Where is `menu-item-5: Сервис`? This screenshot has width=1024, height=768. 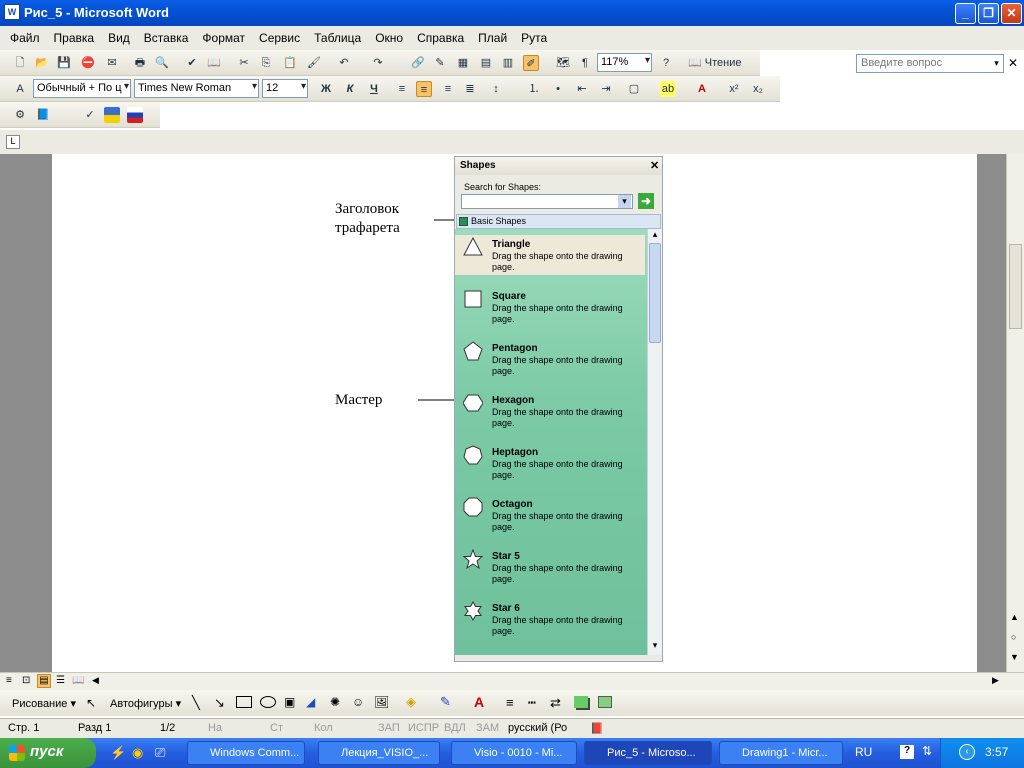
menu-item-5: Сервис is located at coordinates (279, 38).